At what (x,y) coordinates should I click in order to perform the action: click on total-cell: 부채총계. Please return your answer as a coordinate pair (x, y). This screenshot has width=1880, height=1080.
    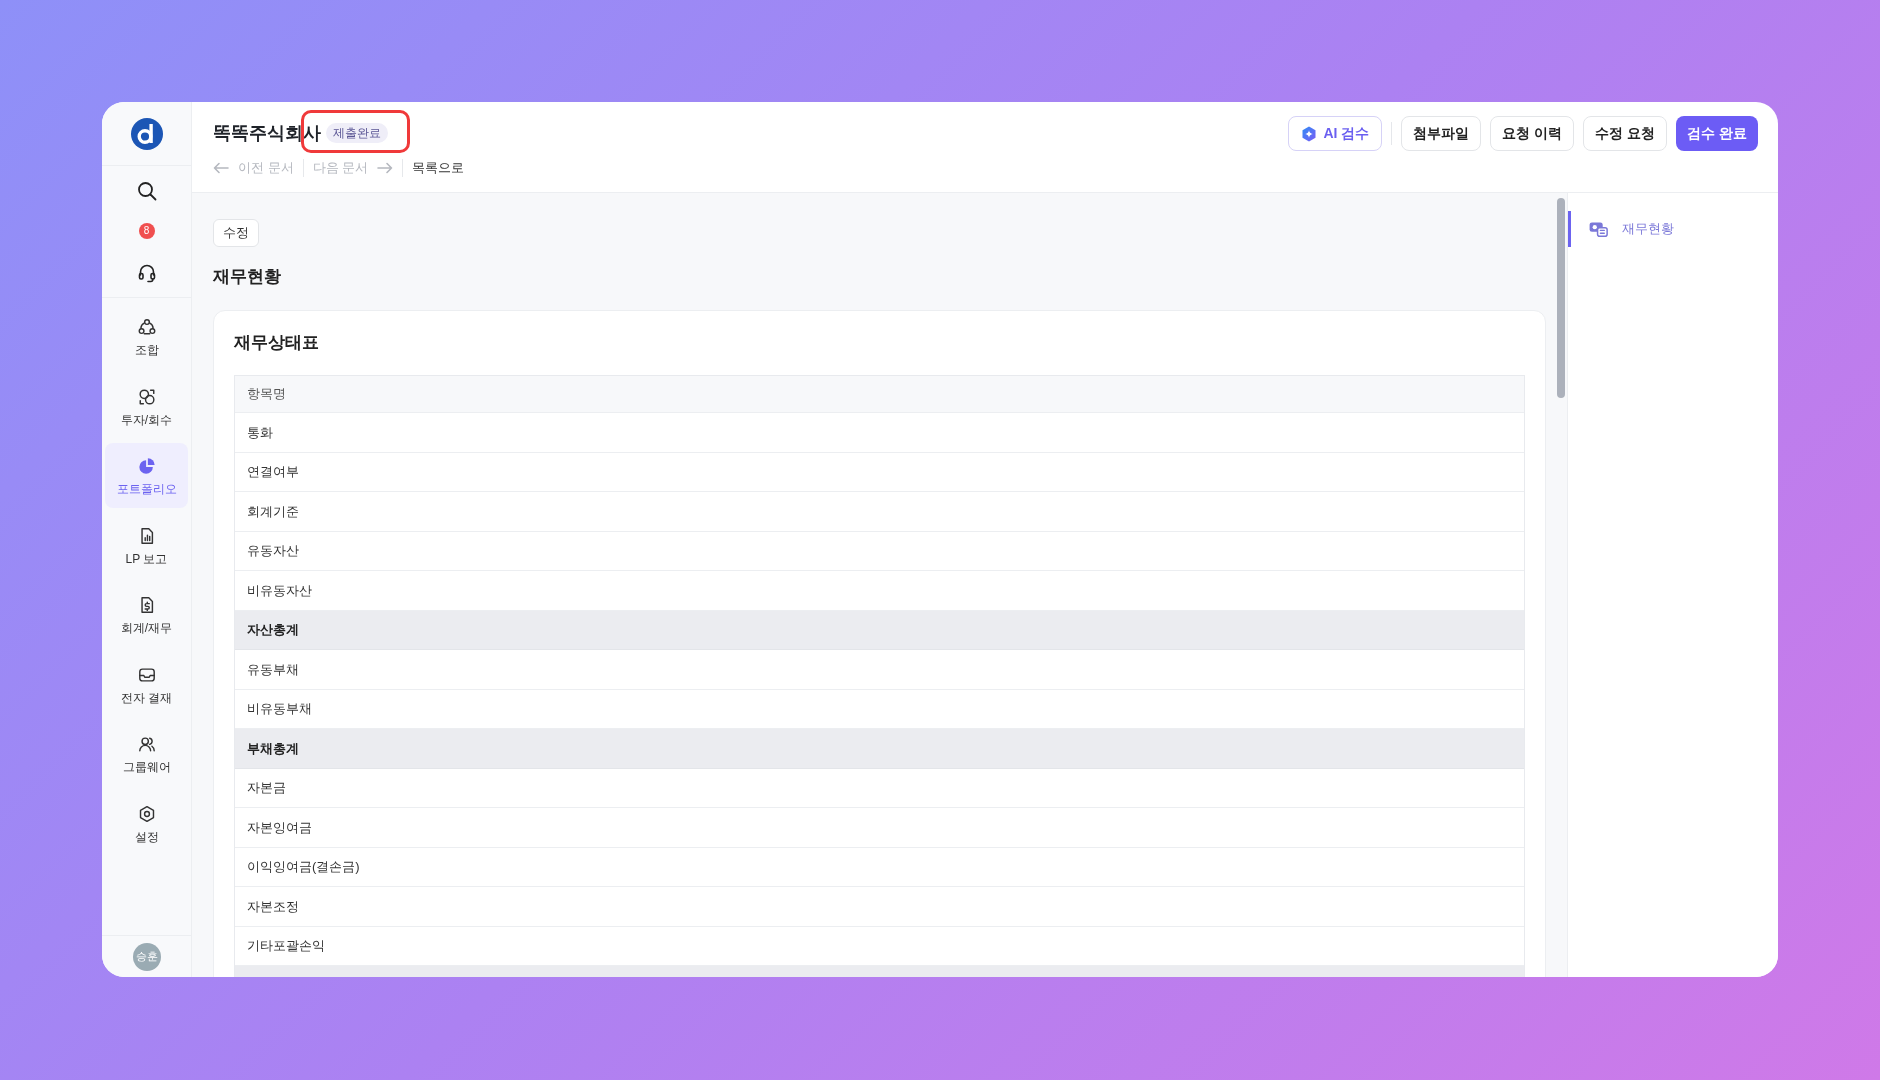
    Looking at the image, I should click on (879, 749).